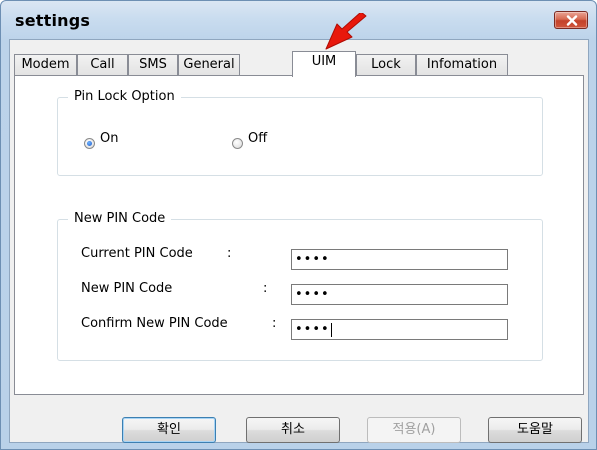  Describe the element at coordinates (89, 143) in the screenshot. I see `radio-on` at that location.